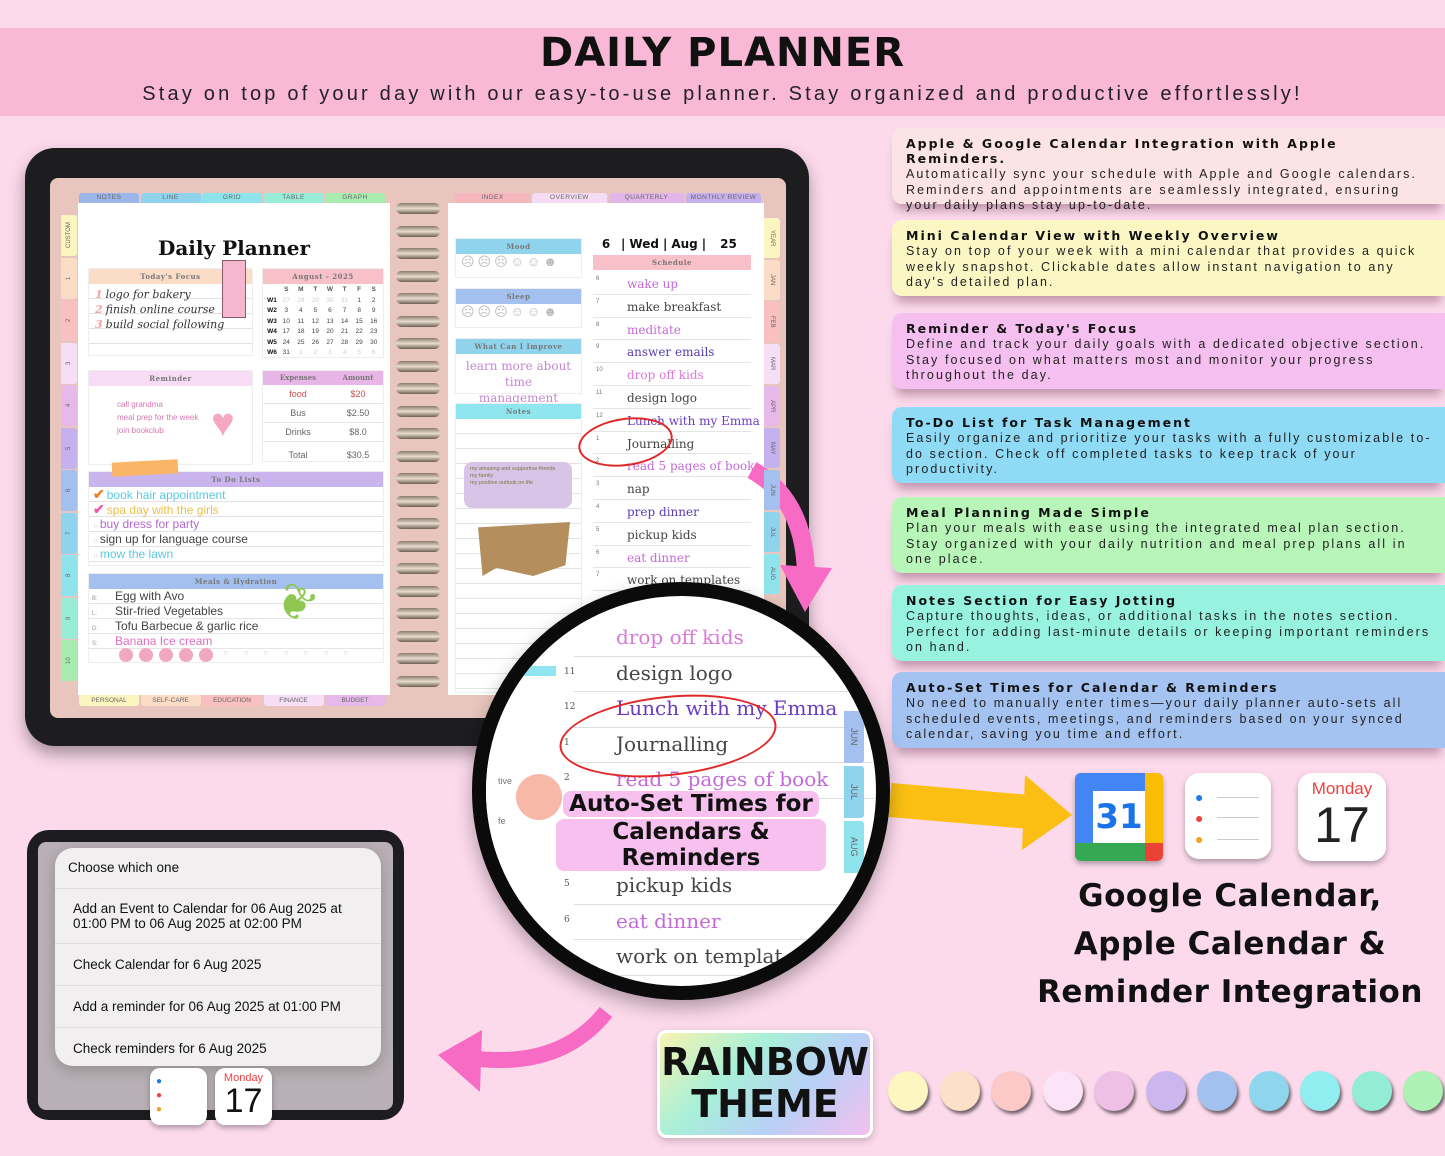  What do you see at coordinates (772, 448) in the screenshot?
I see `month-tab-may: MAY` at bounding box center [772, 448].